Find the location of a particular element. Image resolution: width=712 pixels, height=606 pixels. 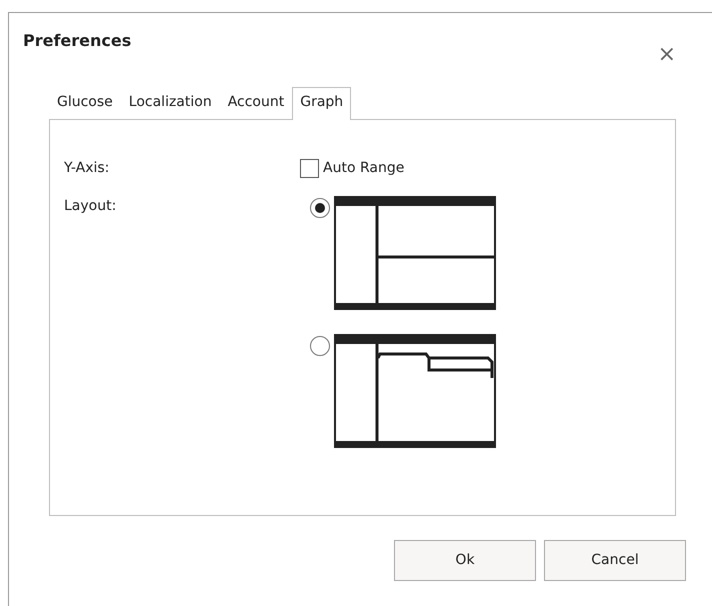

tab: Graph is located at coordinates (322, 103).